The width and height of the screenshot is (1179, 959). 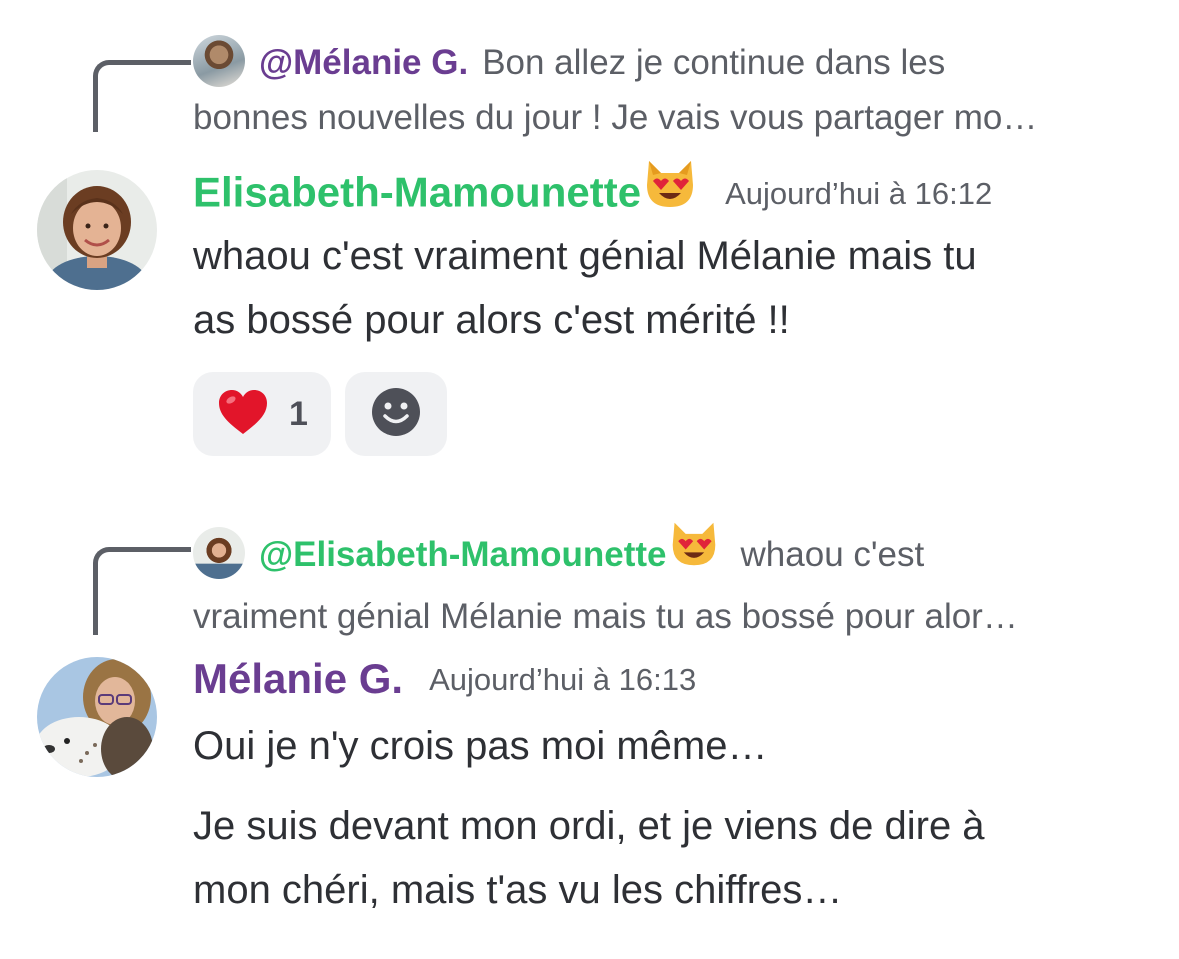 I want to click on smiling-cat-heart-eyes-emoji, so click(x=694, y=552).